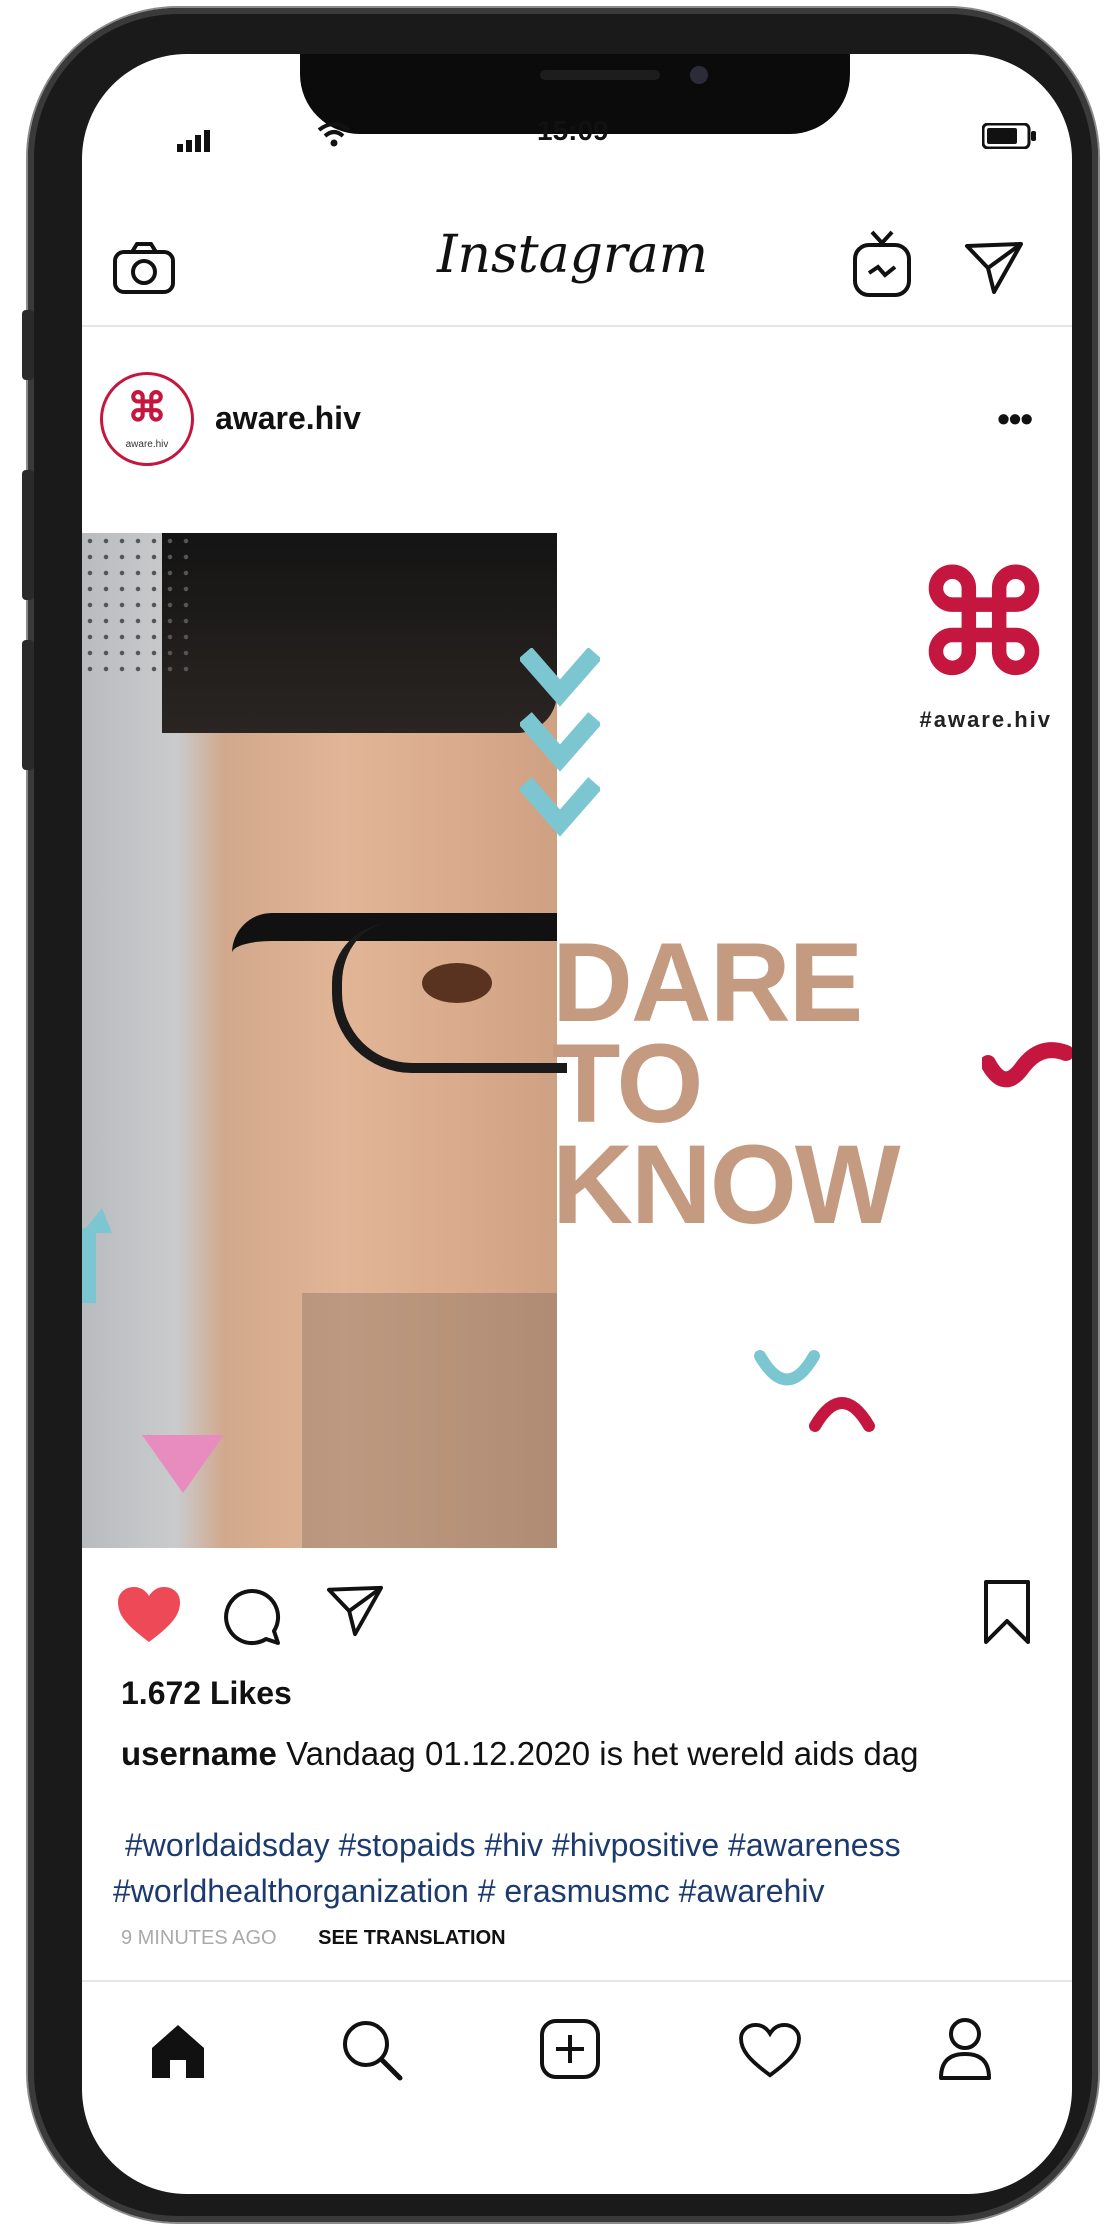  I want to click on battery-icon, so click(1009, 139).